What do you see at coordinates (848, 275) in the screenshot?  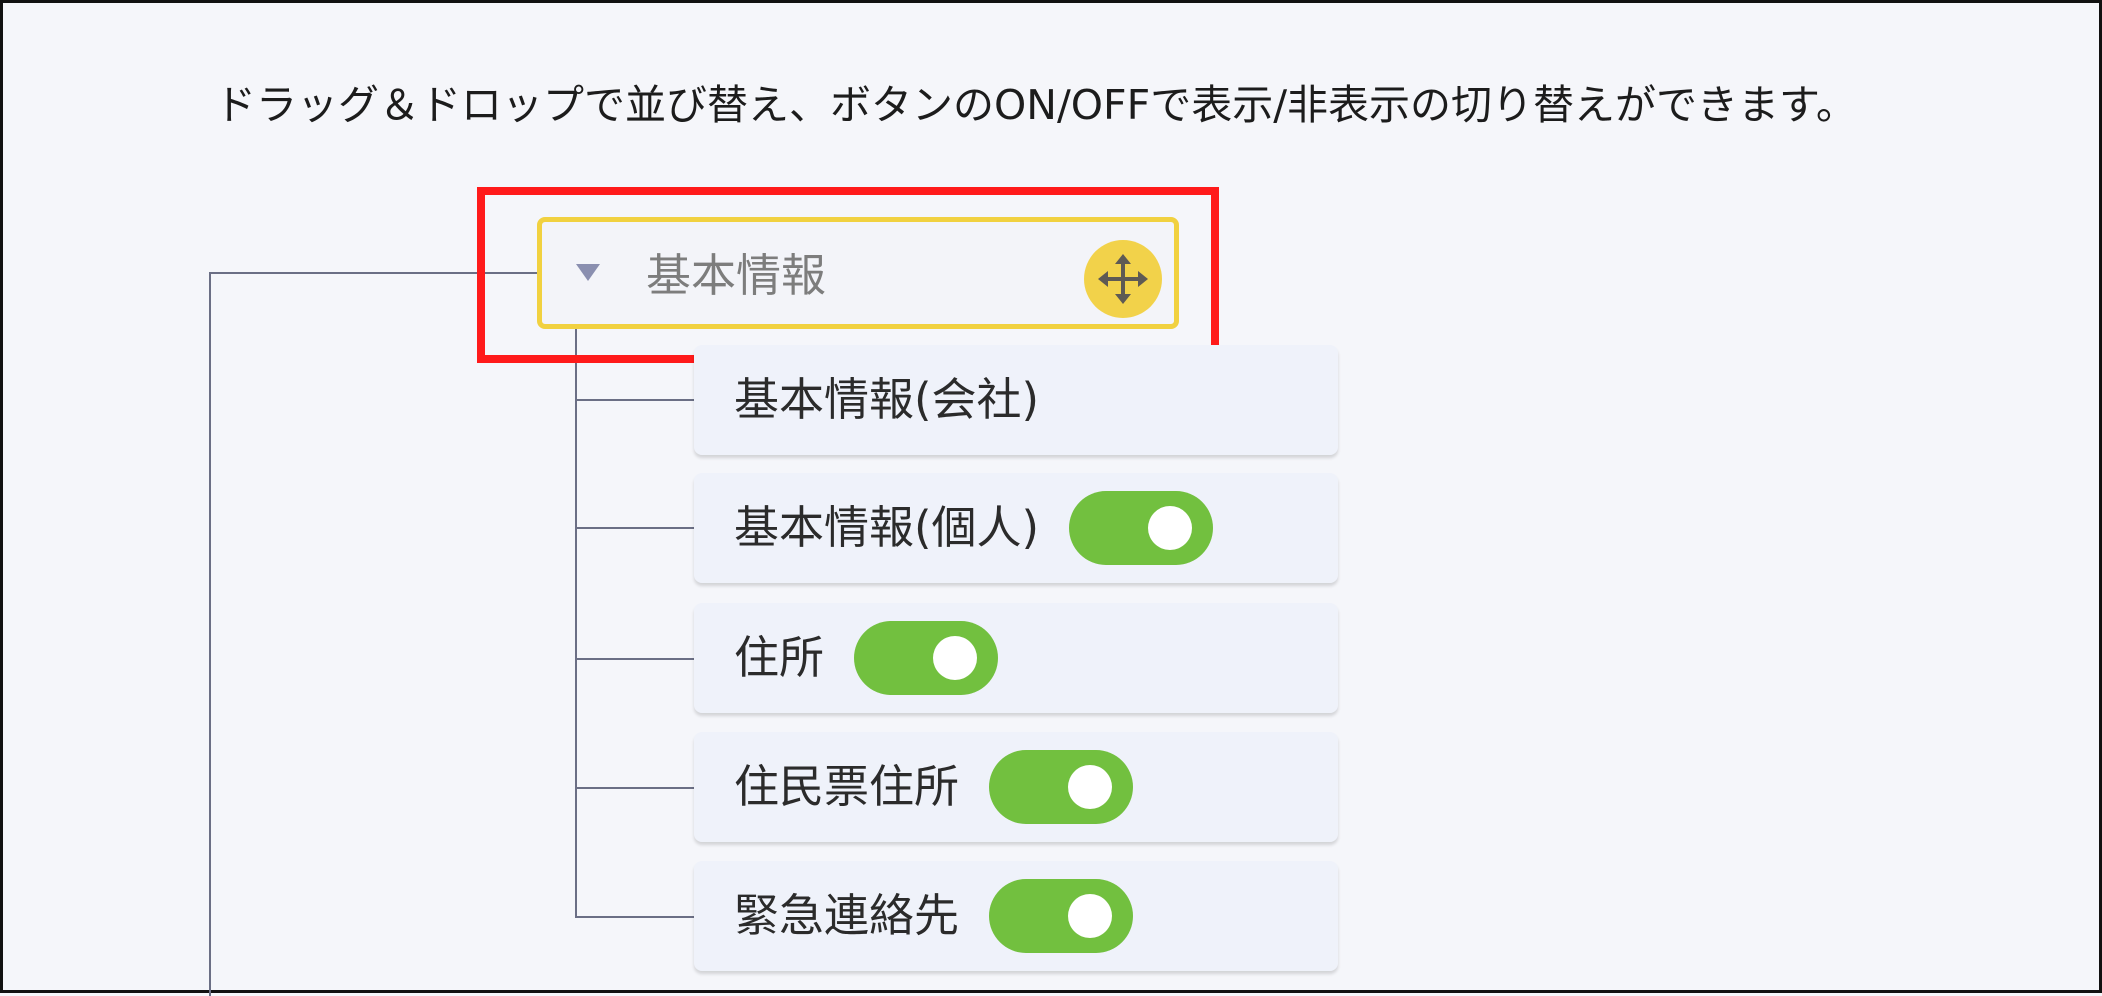 I see `highlight-annotation-box` at bounding box center [848, 275].